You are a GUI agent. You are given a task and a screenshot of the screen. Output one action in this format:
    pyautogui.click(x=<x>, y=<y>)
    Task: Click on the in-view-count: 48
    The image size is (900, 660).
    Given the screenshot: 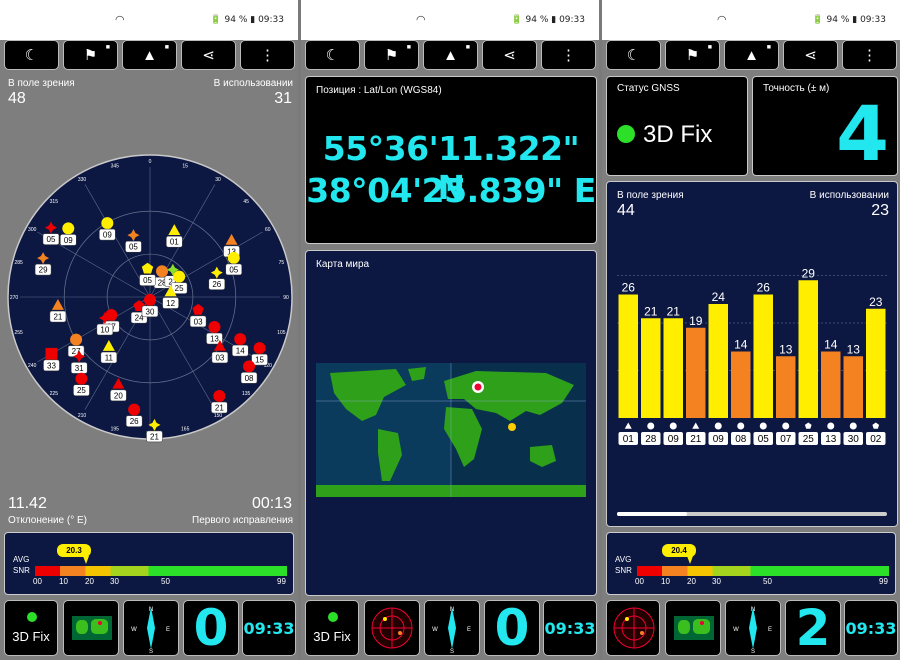 What is the action you would take?
    pyautogui.click(x=17, y=98)
    